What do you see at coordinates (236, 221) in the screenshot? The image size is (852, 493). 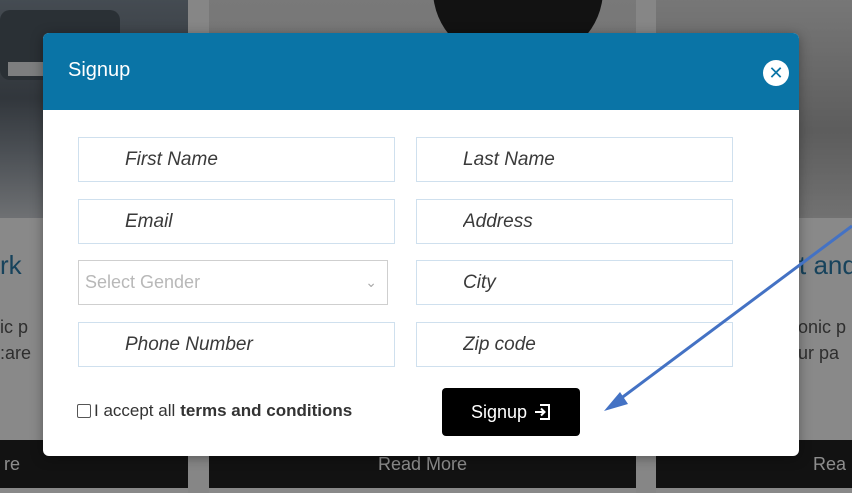 I see `email-input` at bounding box center [236, 221].